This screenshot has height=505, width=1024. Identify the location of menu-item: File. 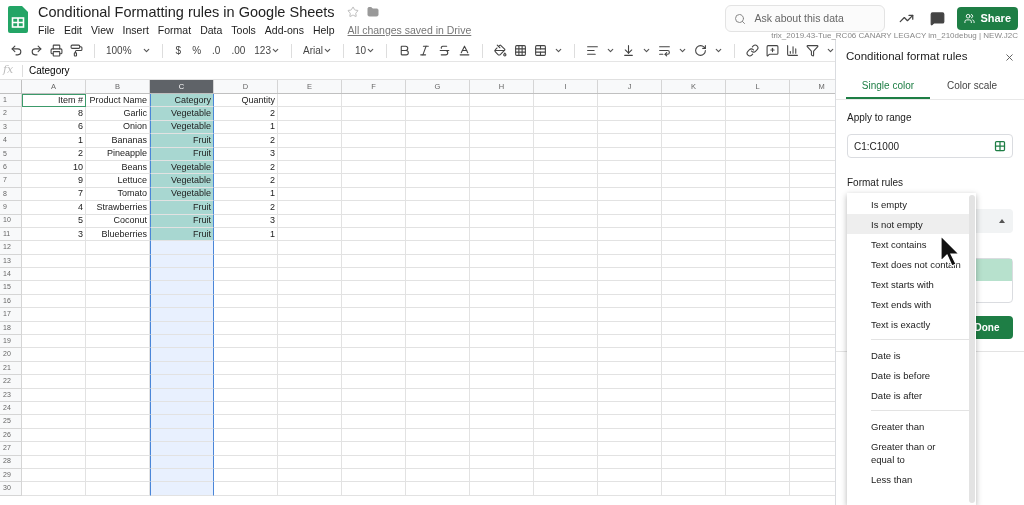
(46, 31).